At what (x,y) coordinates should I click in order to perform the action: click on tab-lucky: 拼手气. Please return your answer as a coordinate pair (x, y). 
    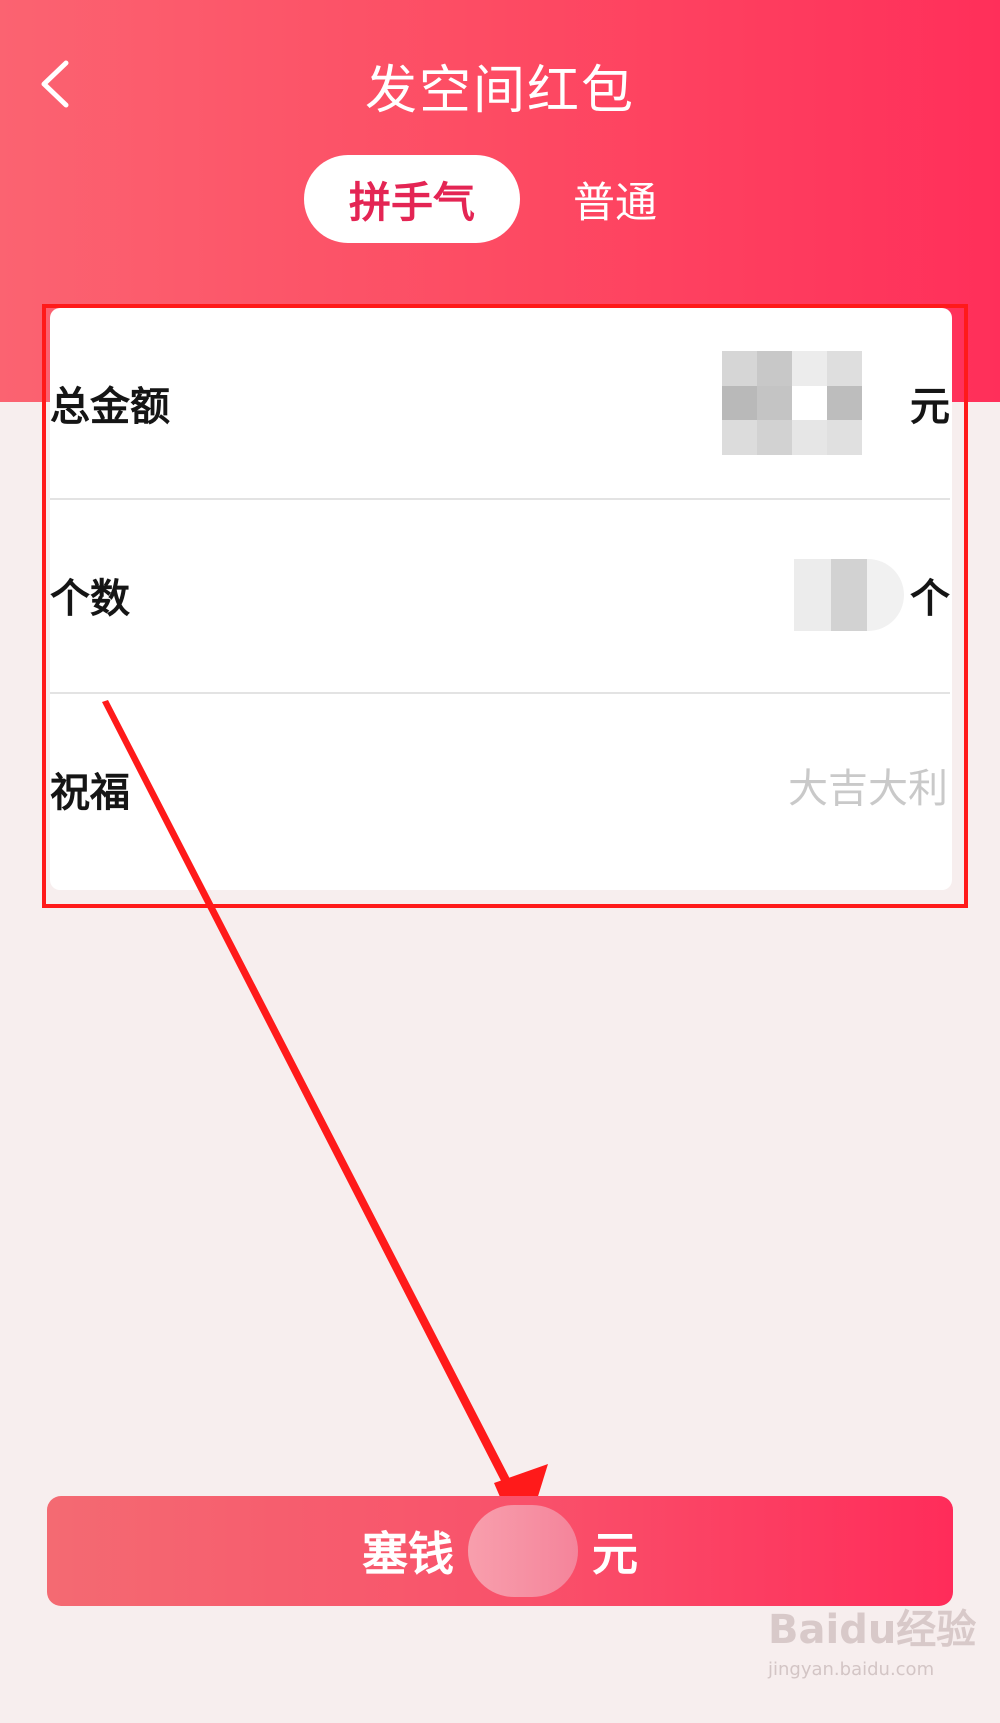
    Looking at the image, I should click on (412, 199).